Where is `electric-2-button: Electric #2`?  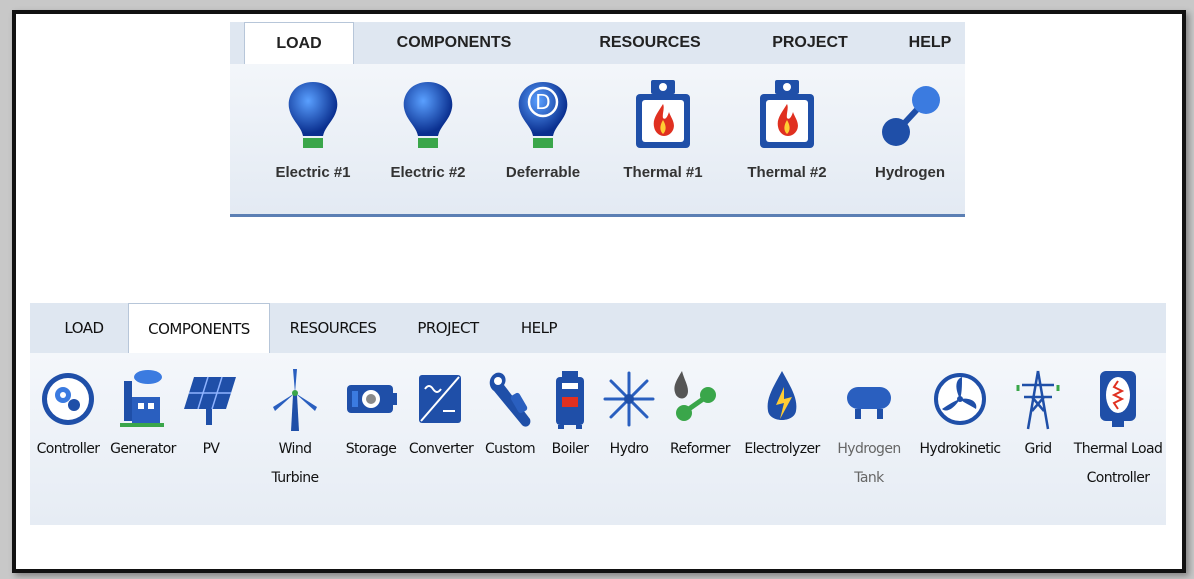 electric-2-button: Electric #2 is located at coordinates (428, 137).